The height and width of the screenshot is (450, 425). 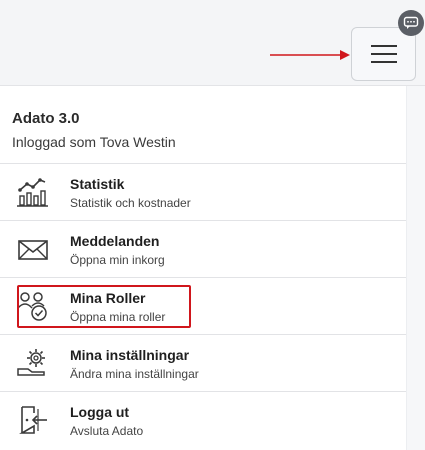 What do you see at coordinates (46, 118) in the screenshot?
I see `app-title: Adato 3.0` at bounding box center [46, 118].